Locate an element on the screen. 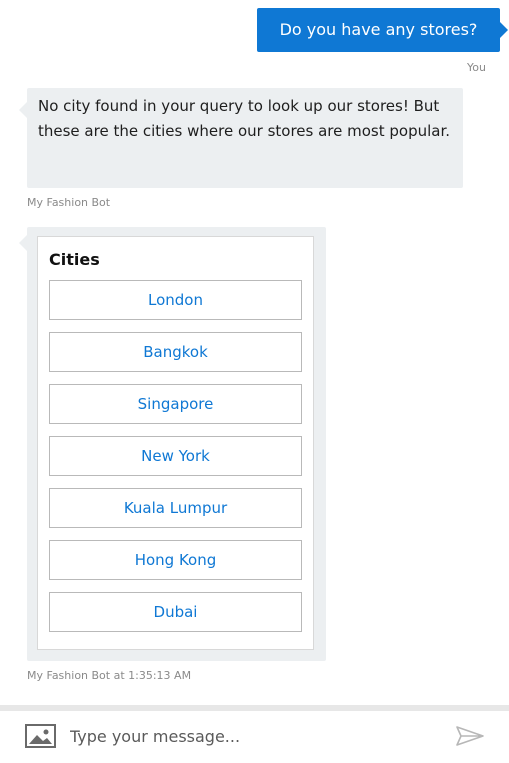 This screenshot has width=509, height=763. message-input-bar is located at coordinates (254, 734).